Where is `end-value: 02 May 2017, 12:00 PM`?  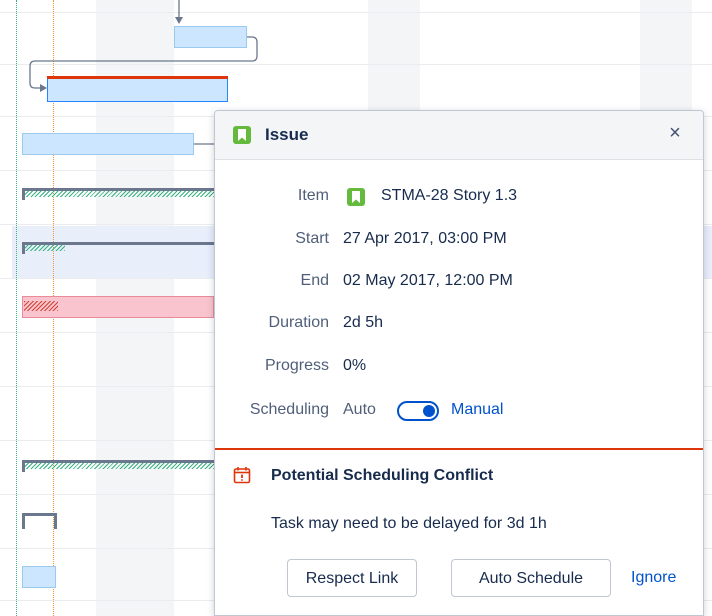
end-value: 02 May 2017, 12:00 PM is located at coordinates (428, 280).